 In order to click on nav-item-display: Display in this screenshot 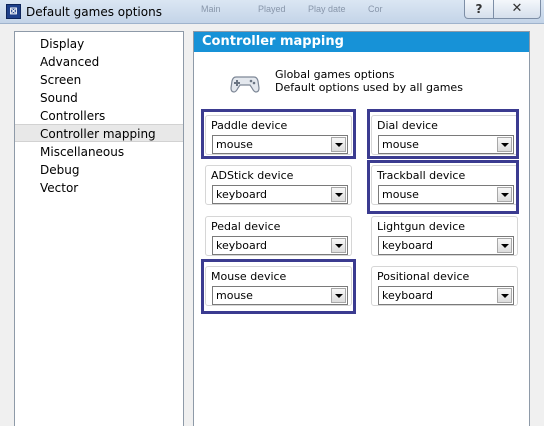, I will do `click(99, 44)`.